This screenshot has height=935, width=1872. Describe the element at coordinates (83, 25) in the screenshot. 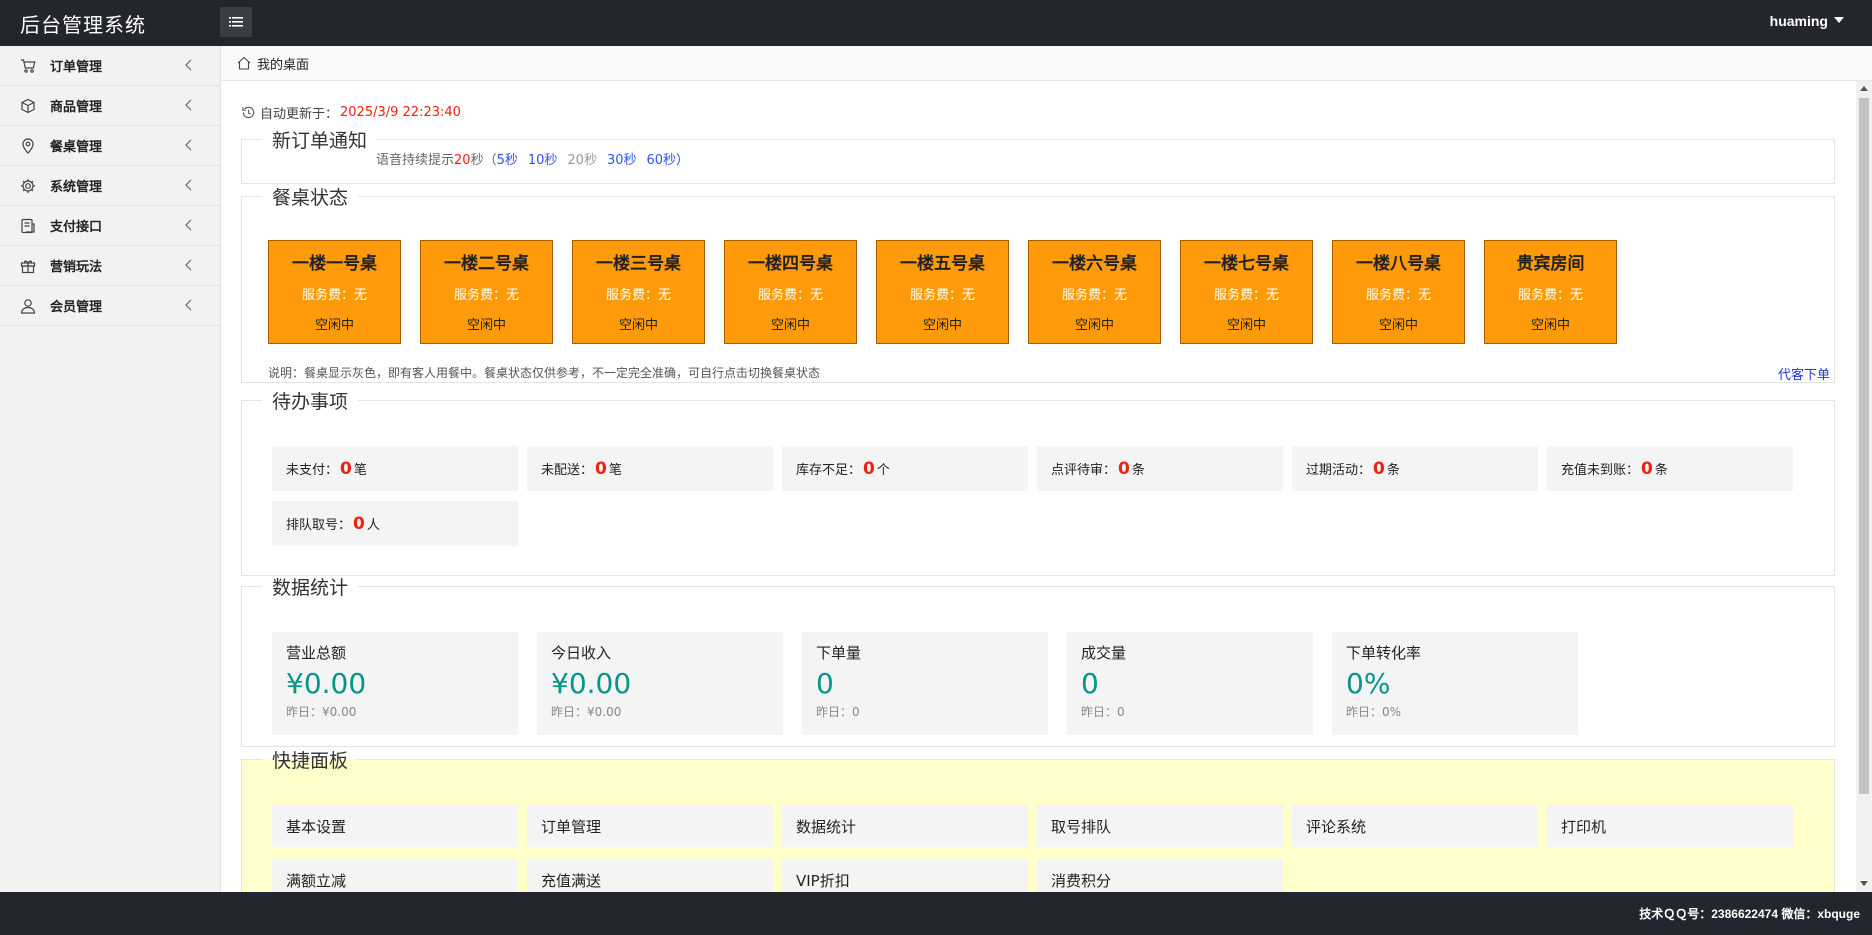

I see `app-title: 后台管理系统` at that location.